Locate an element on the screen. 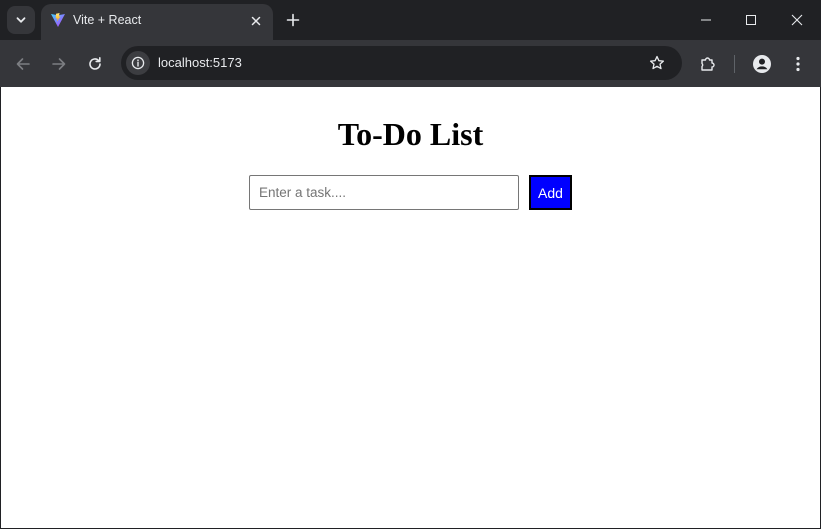  chevron-down-icon is located at coordinates (21, 20).